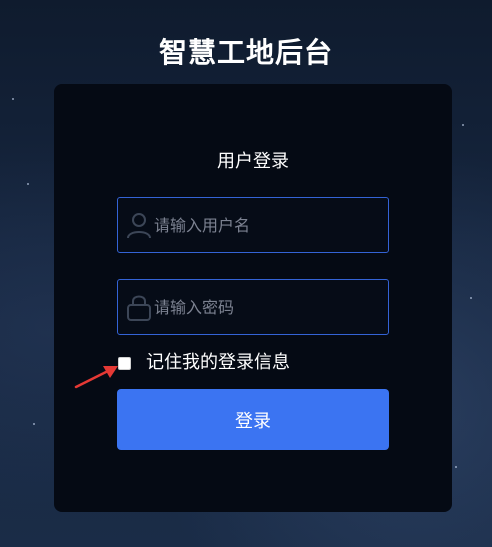 This screenshot has height=547, width=492. I want to click on remember-me-label: 记住我的登录信息, so click(218, 362).